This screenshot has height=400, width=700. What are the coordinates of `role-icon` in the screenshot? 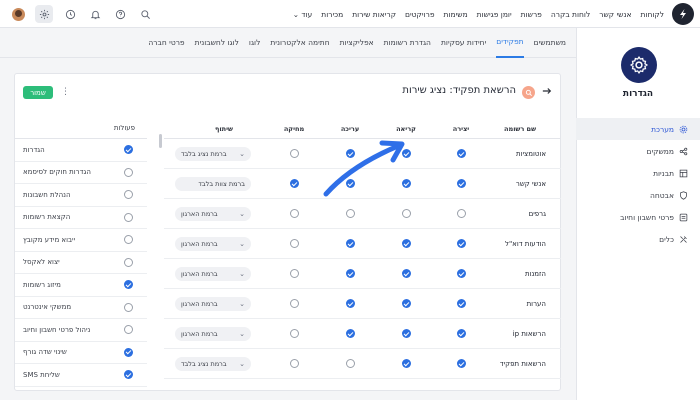 It's located at (528, 92).